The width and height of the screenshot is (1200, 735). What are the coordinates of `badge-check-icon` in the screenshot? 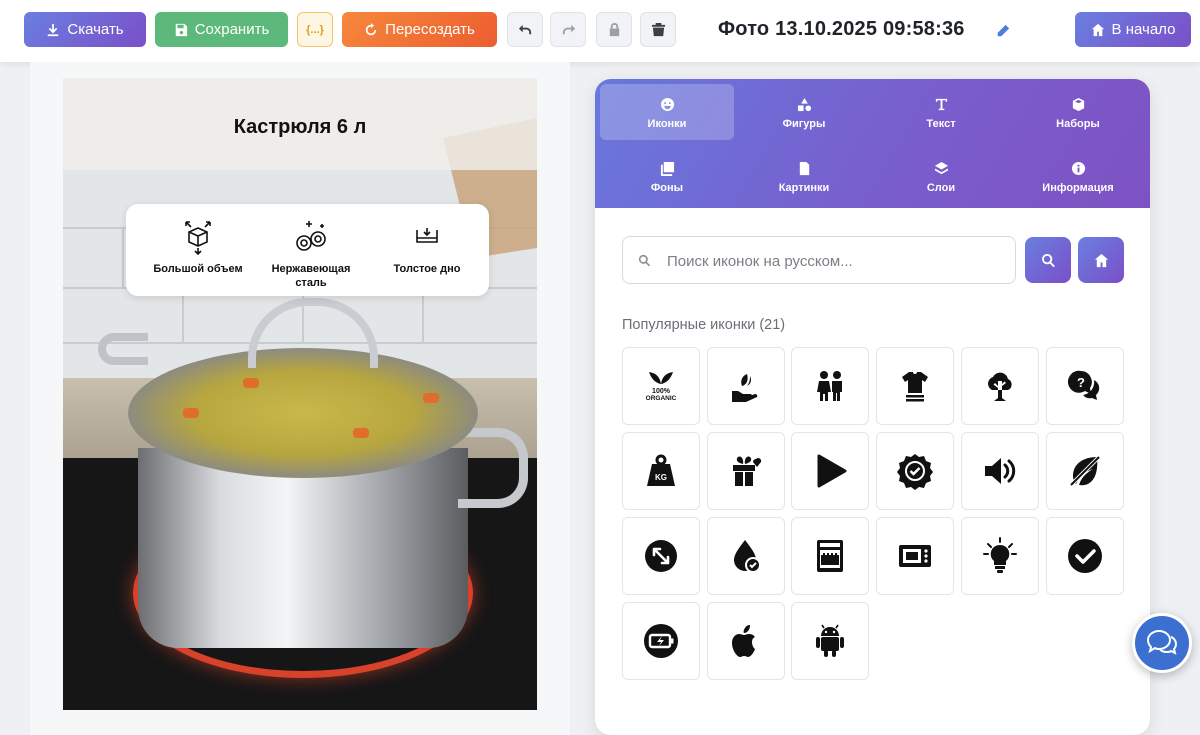 It's located at (915, 472).